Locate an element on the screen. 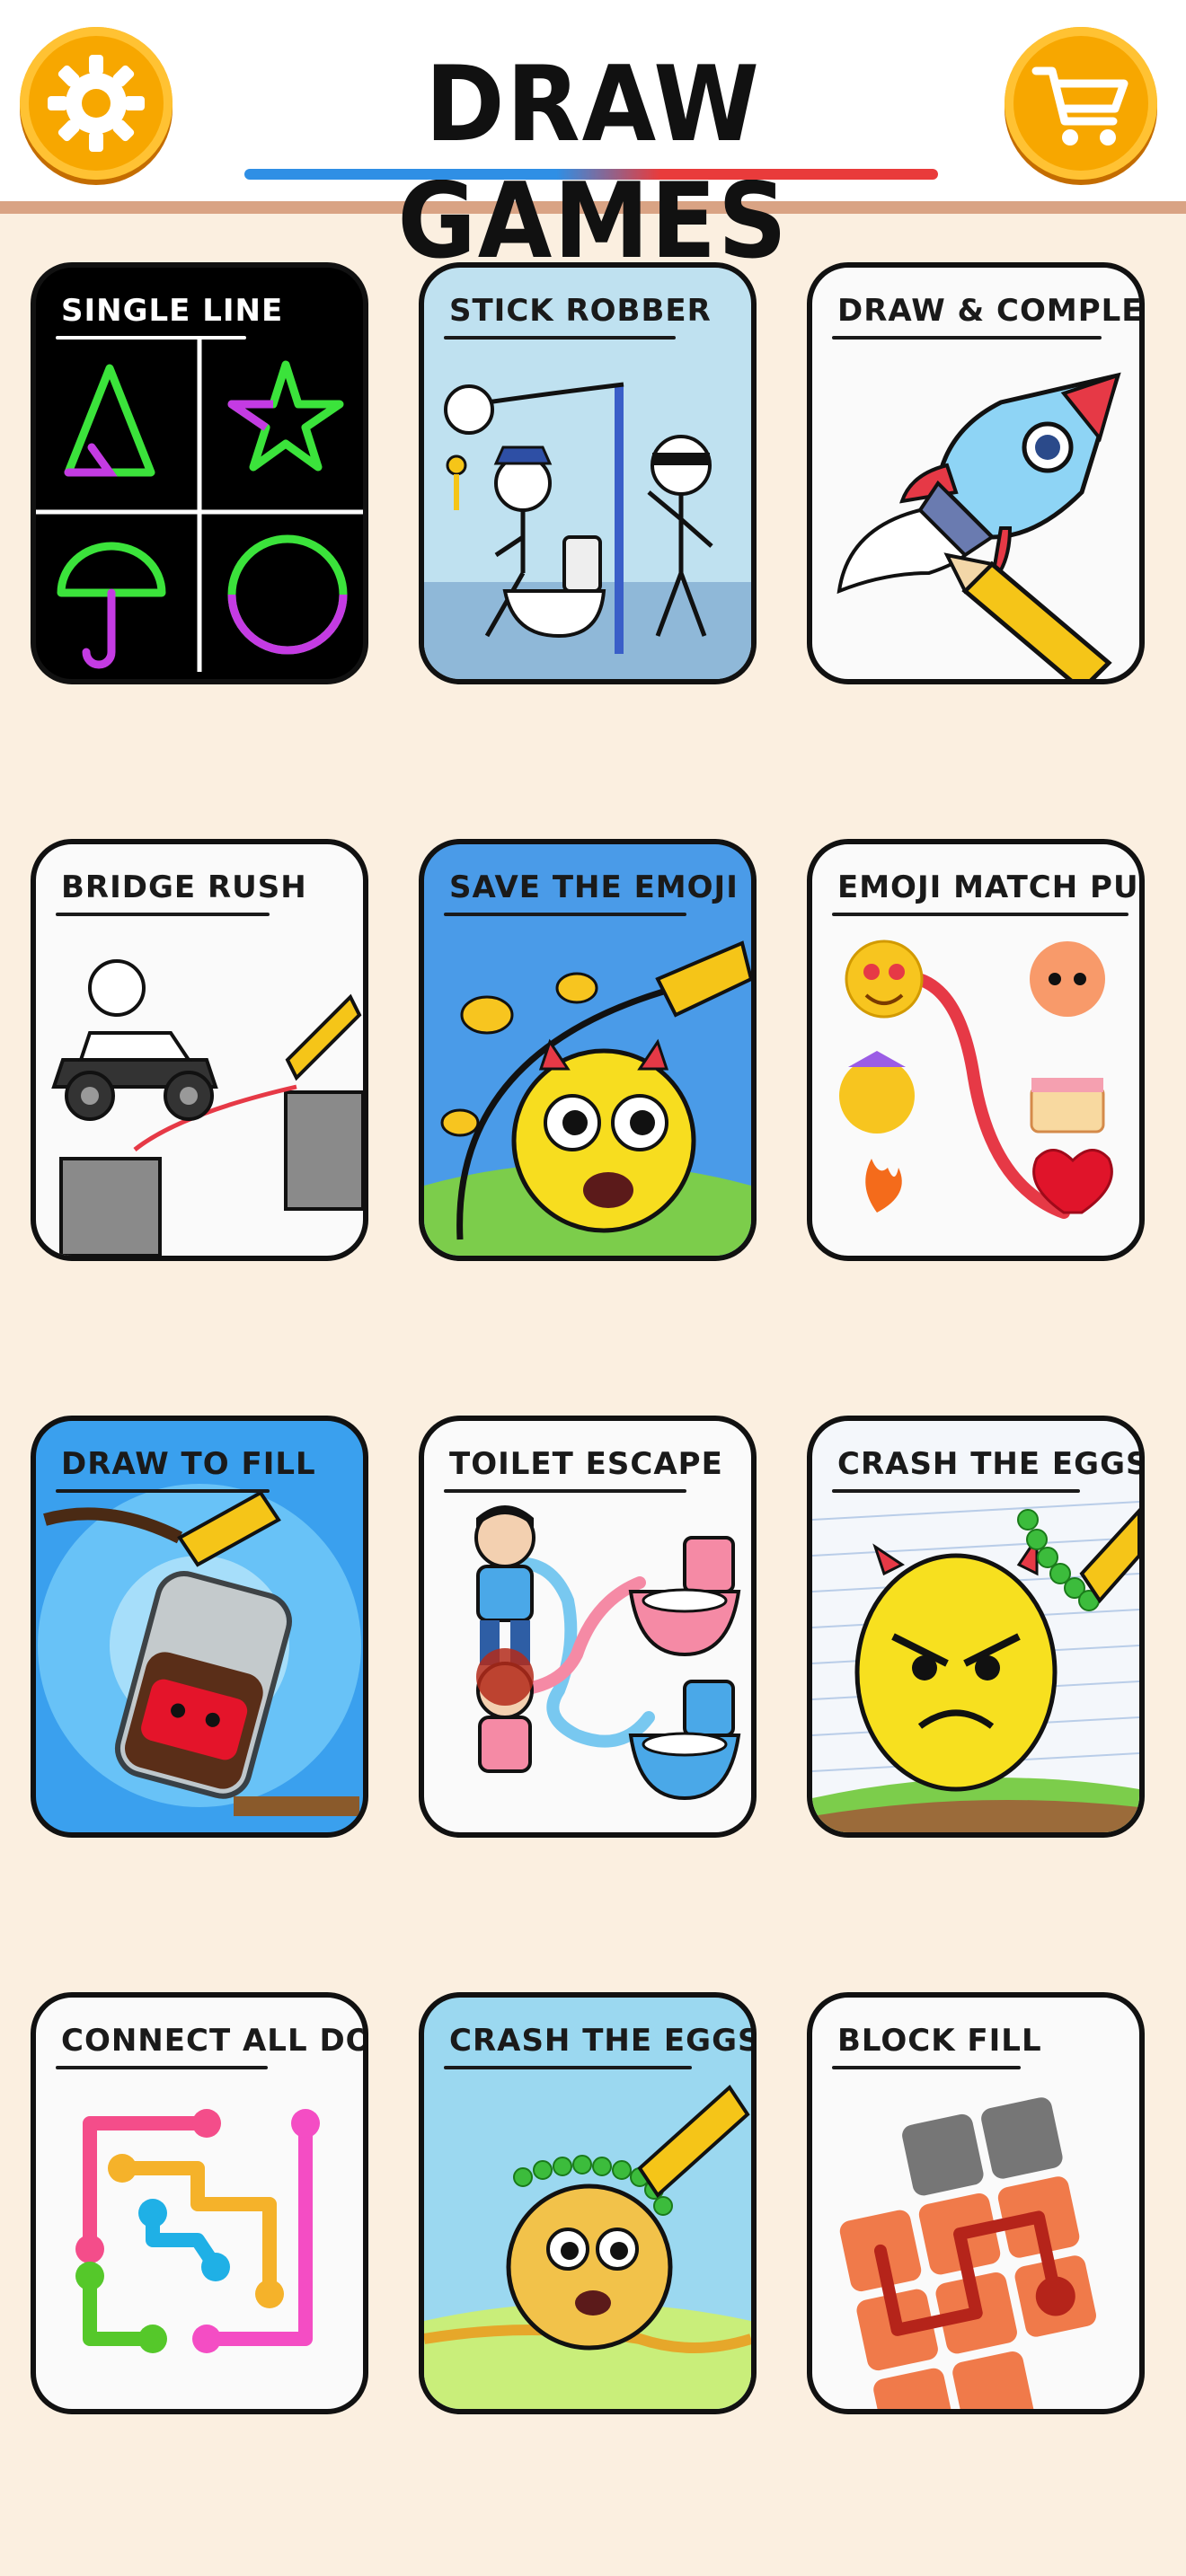 The width and height of the screenshot is (1186, 2576). connect-all-dots-artwork is located at coordinates (197, 2231).